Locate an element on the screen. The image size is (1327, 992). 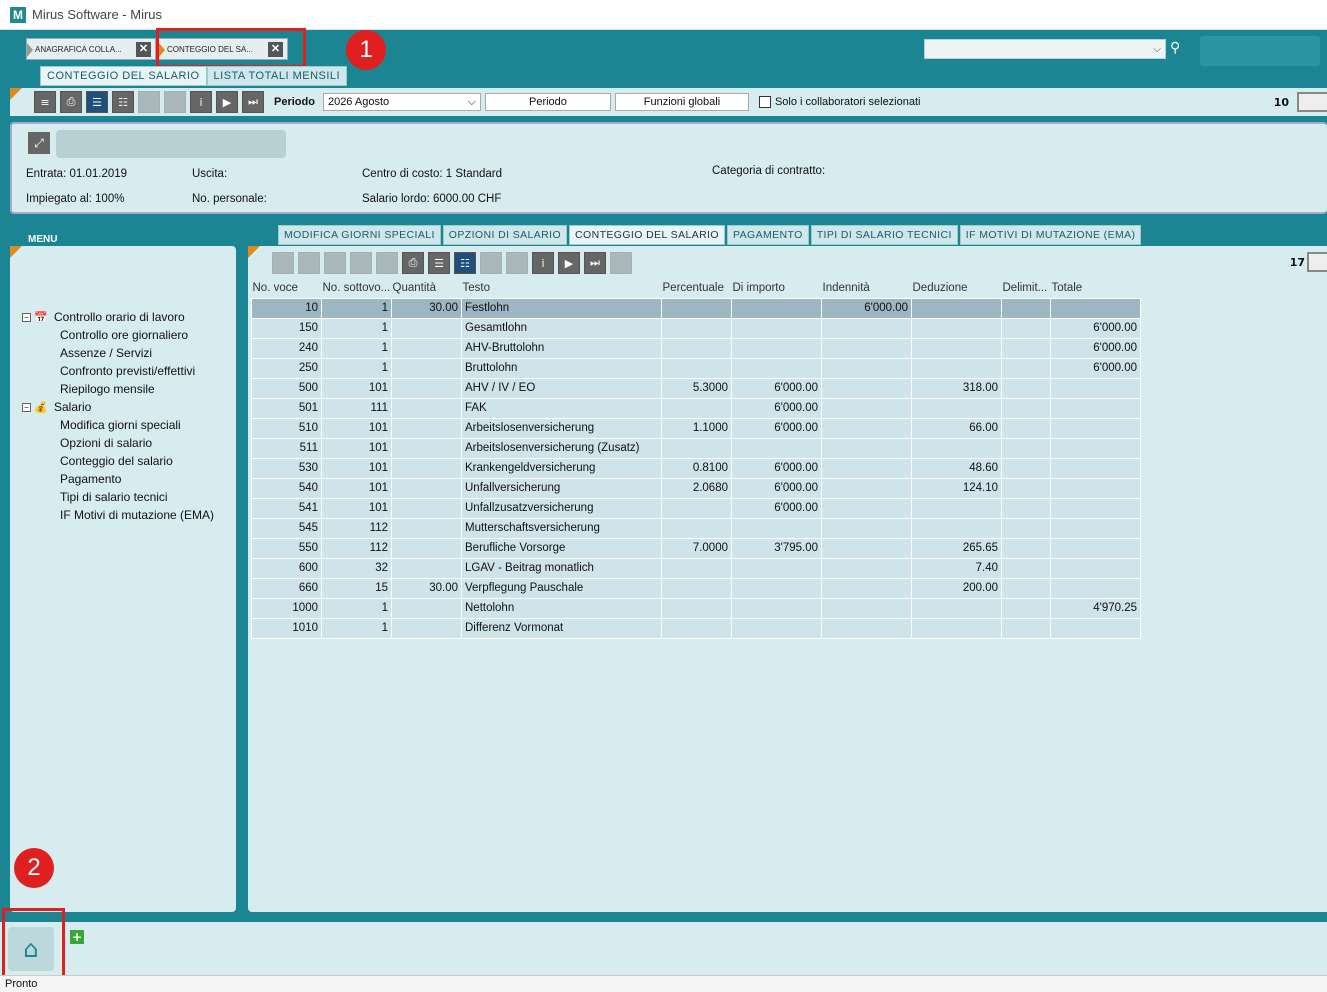
tab-if-motivi-di-mutazione: IF MOTIVI DI MUTAZIONE (EMA) is located at coordinates (1050, 235).